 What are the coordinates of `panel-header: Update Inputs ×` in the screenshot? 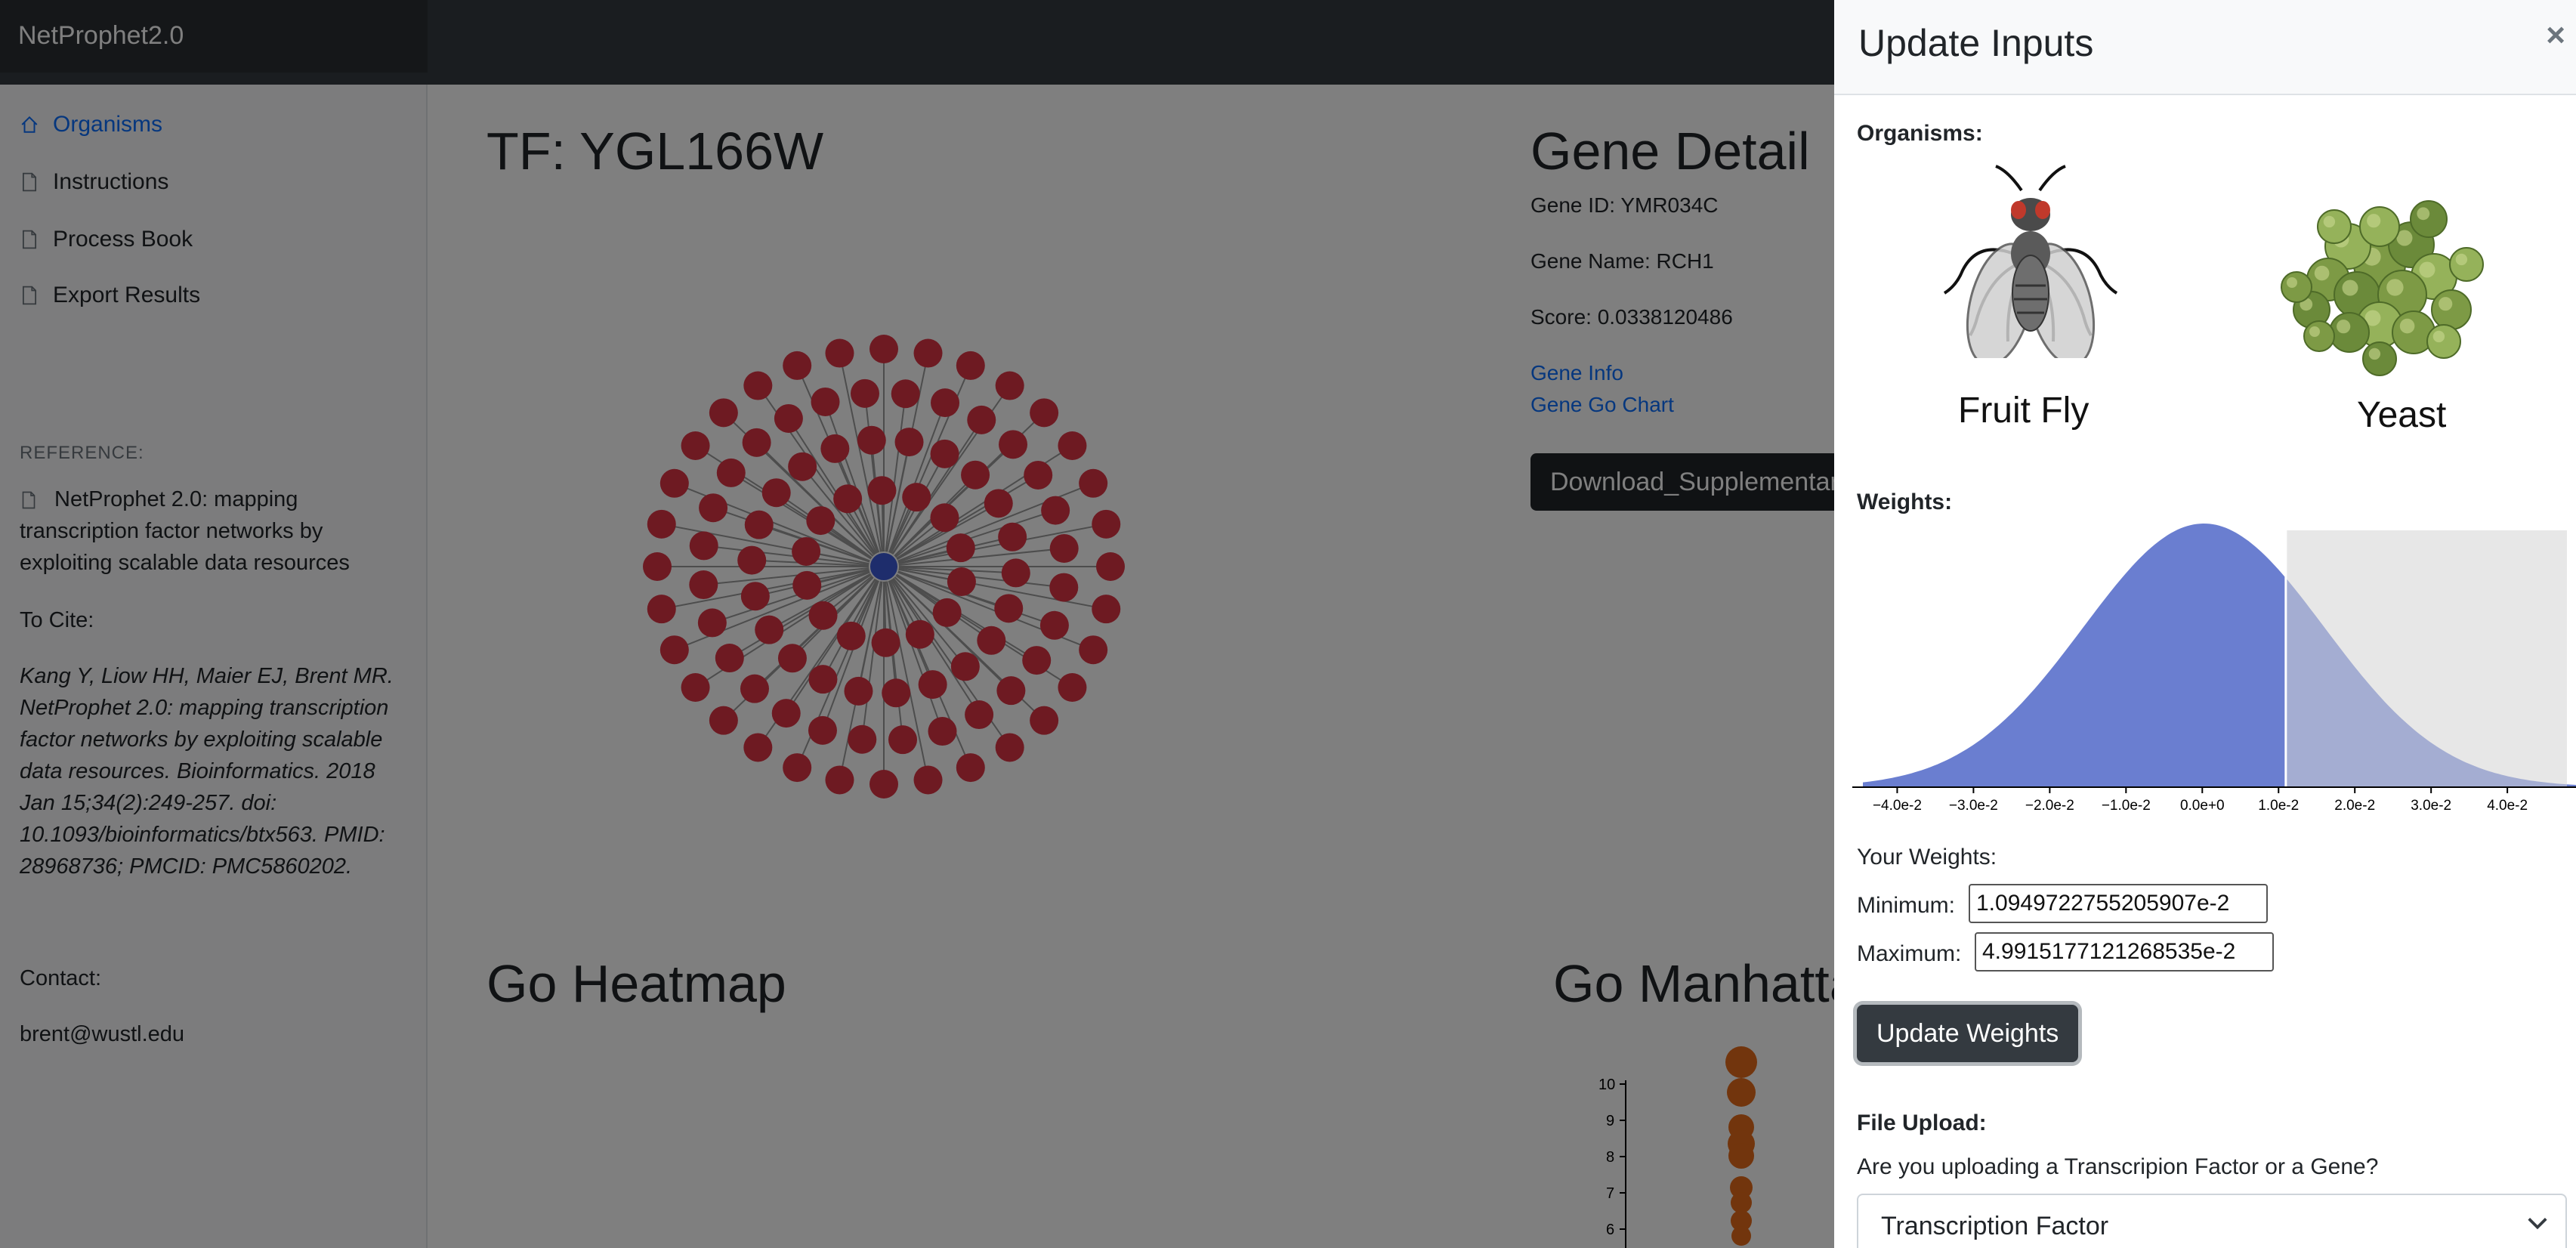 It's located at (2205, 47).